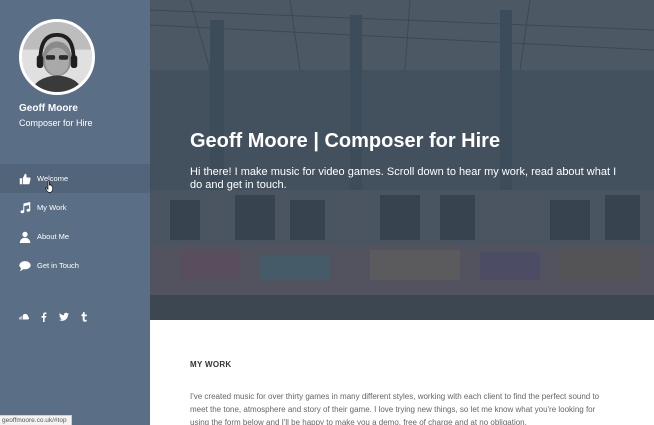 Image resolution: width=654 pixels, height=425 pixels. Describe the element at coordinates (24, 236) in the screenshot. I see `user-icon` at that location.